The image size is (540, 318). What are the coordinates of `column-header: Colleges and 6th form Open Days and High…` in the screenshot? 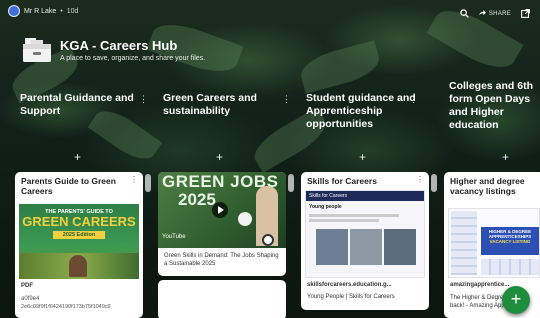 It's located at (494, 105).